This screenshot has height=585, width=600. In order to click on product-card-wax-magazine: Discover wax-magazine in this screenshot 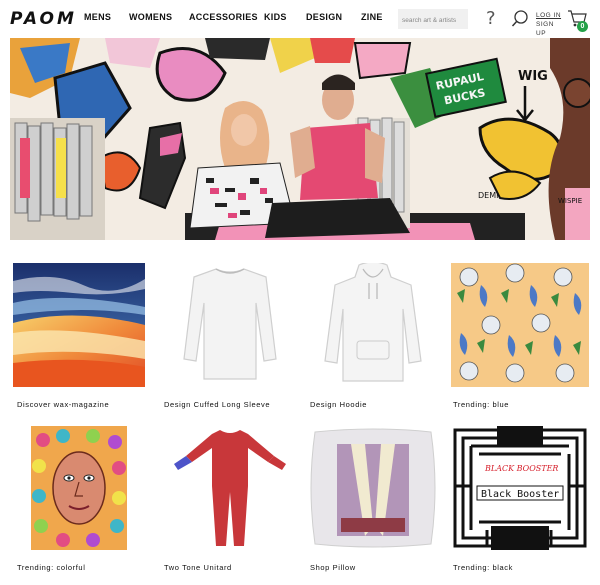, I will do `click(82, 336)`.